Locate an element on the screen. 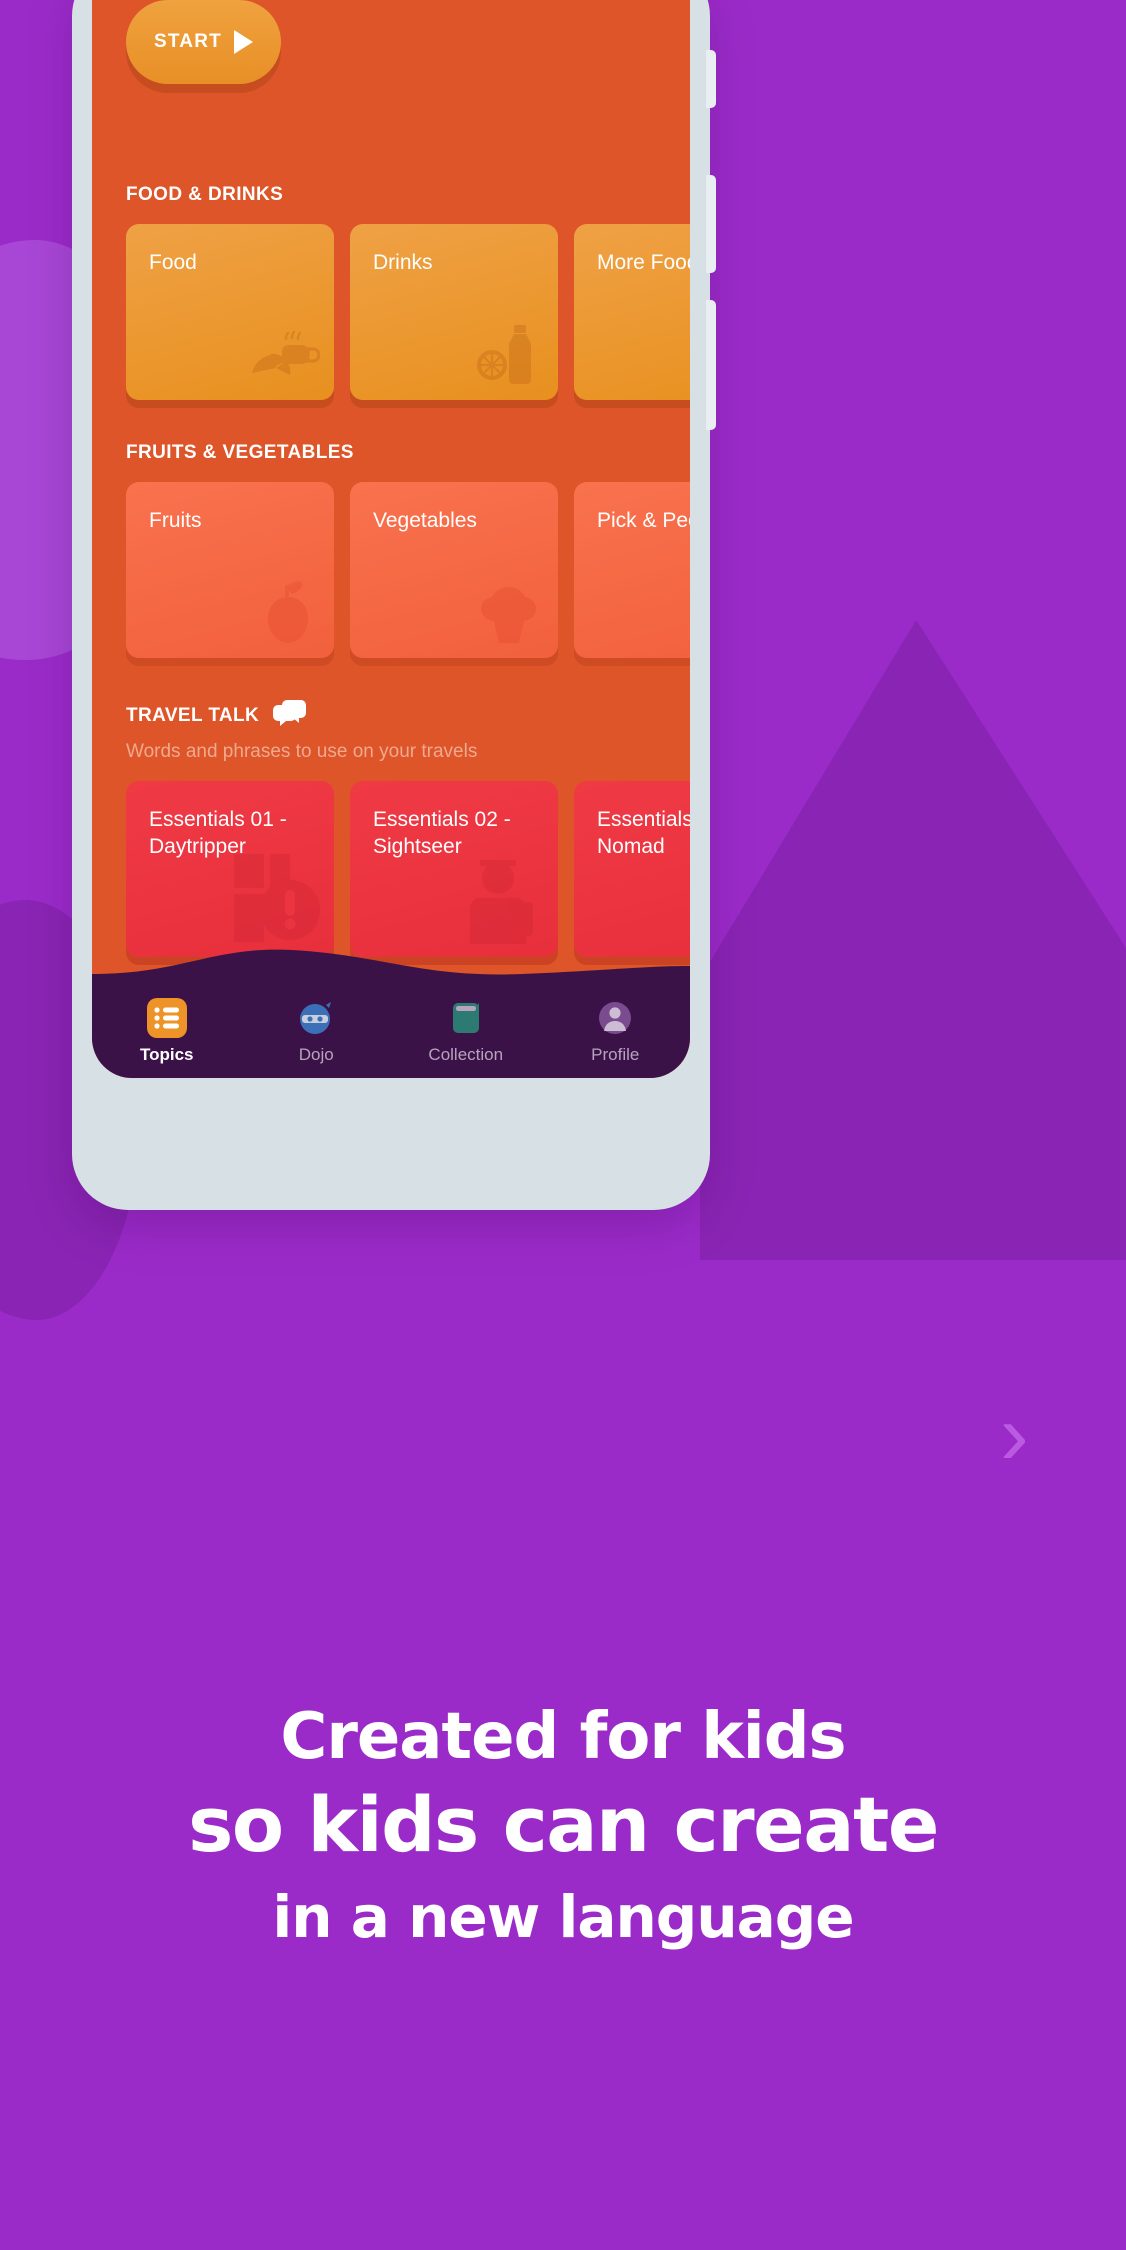 The width and height of the screenshot is (1126, 2250). apple-icon is located at coordinates (288, 613).